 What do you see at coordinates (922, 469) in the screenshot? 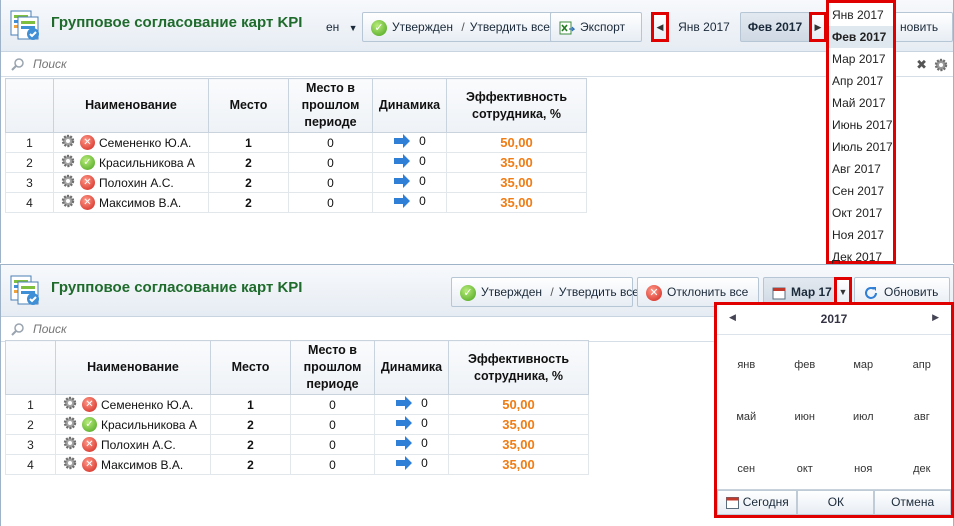
I see `calendar-month-cell: дек` at bounding box center [922, 469].